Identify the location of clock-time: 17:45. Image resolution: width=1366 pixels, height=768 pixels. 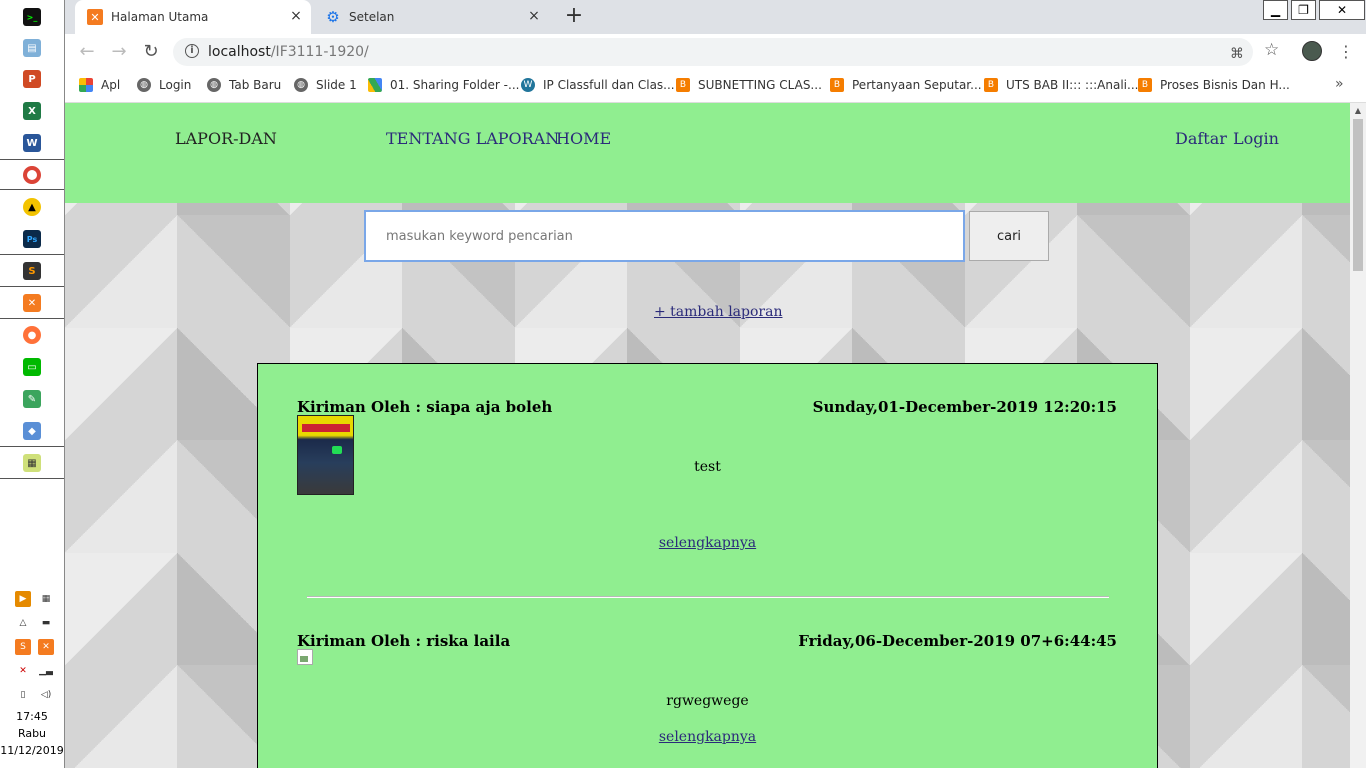
(32, 716).